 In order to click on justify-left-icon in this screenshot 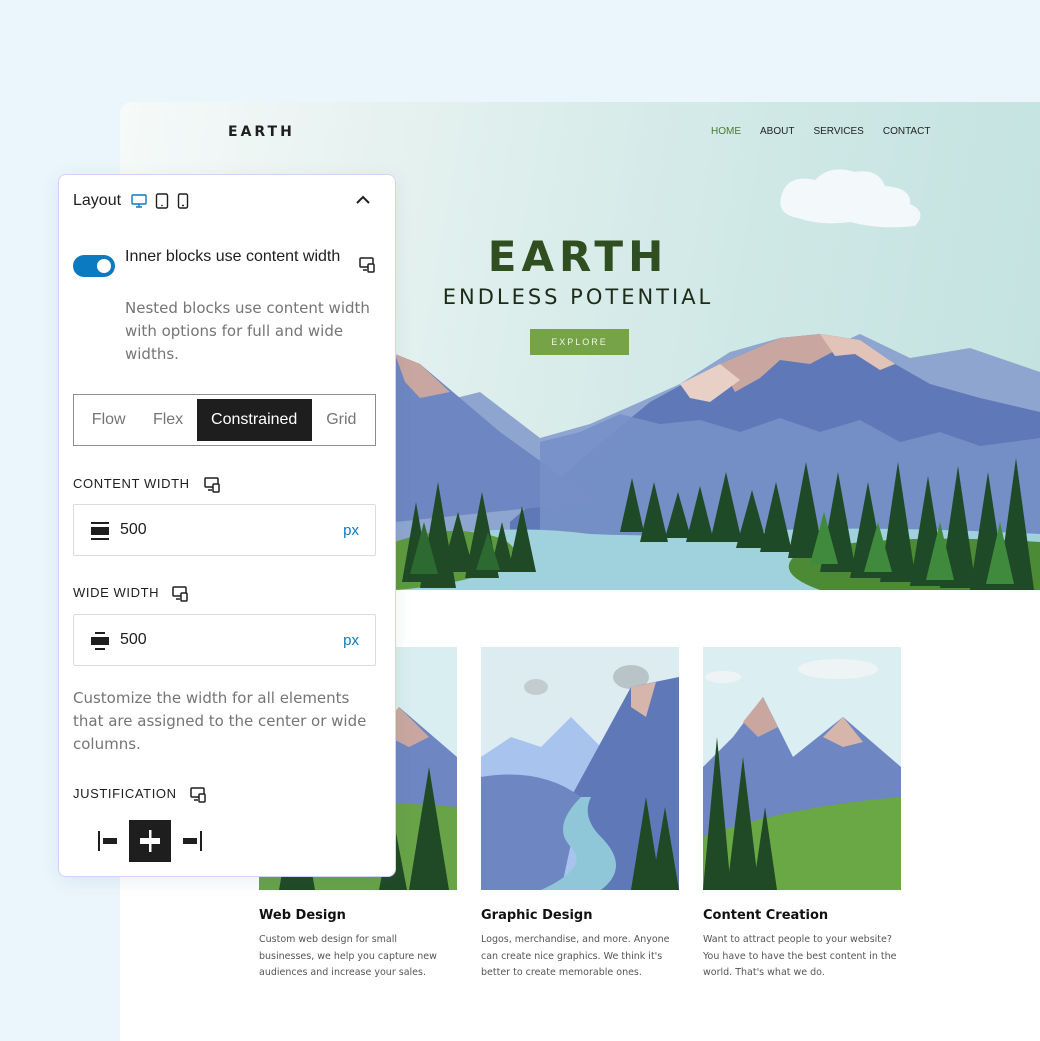, I will do `click(107, 841)`.